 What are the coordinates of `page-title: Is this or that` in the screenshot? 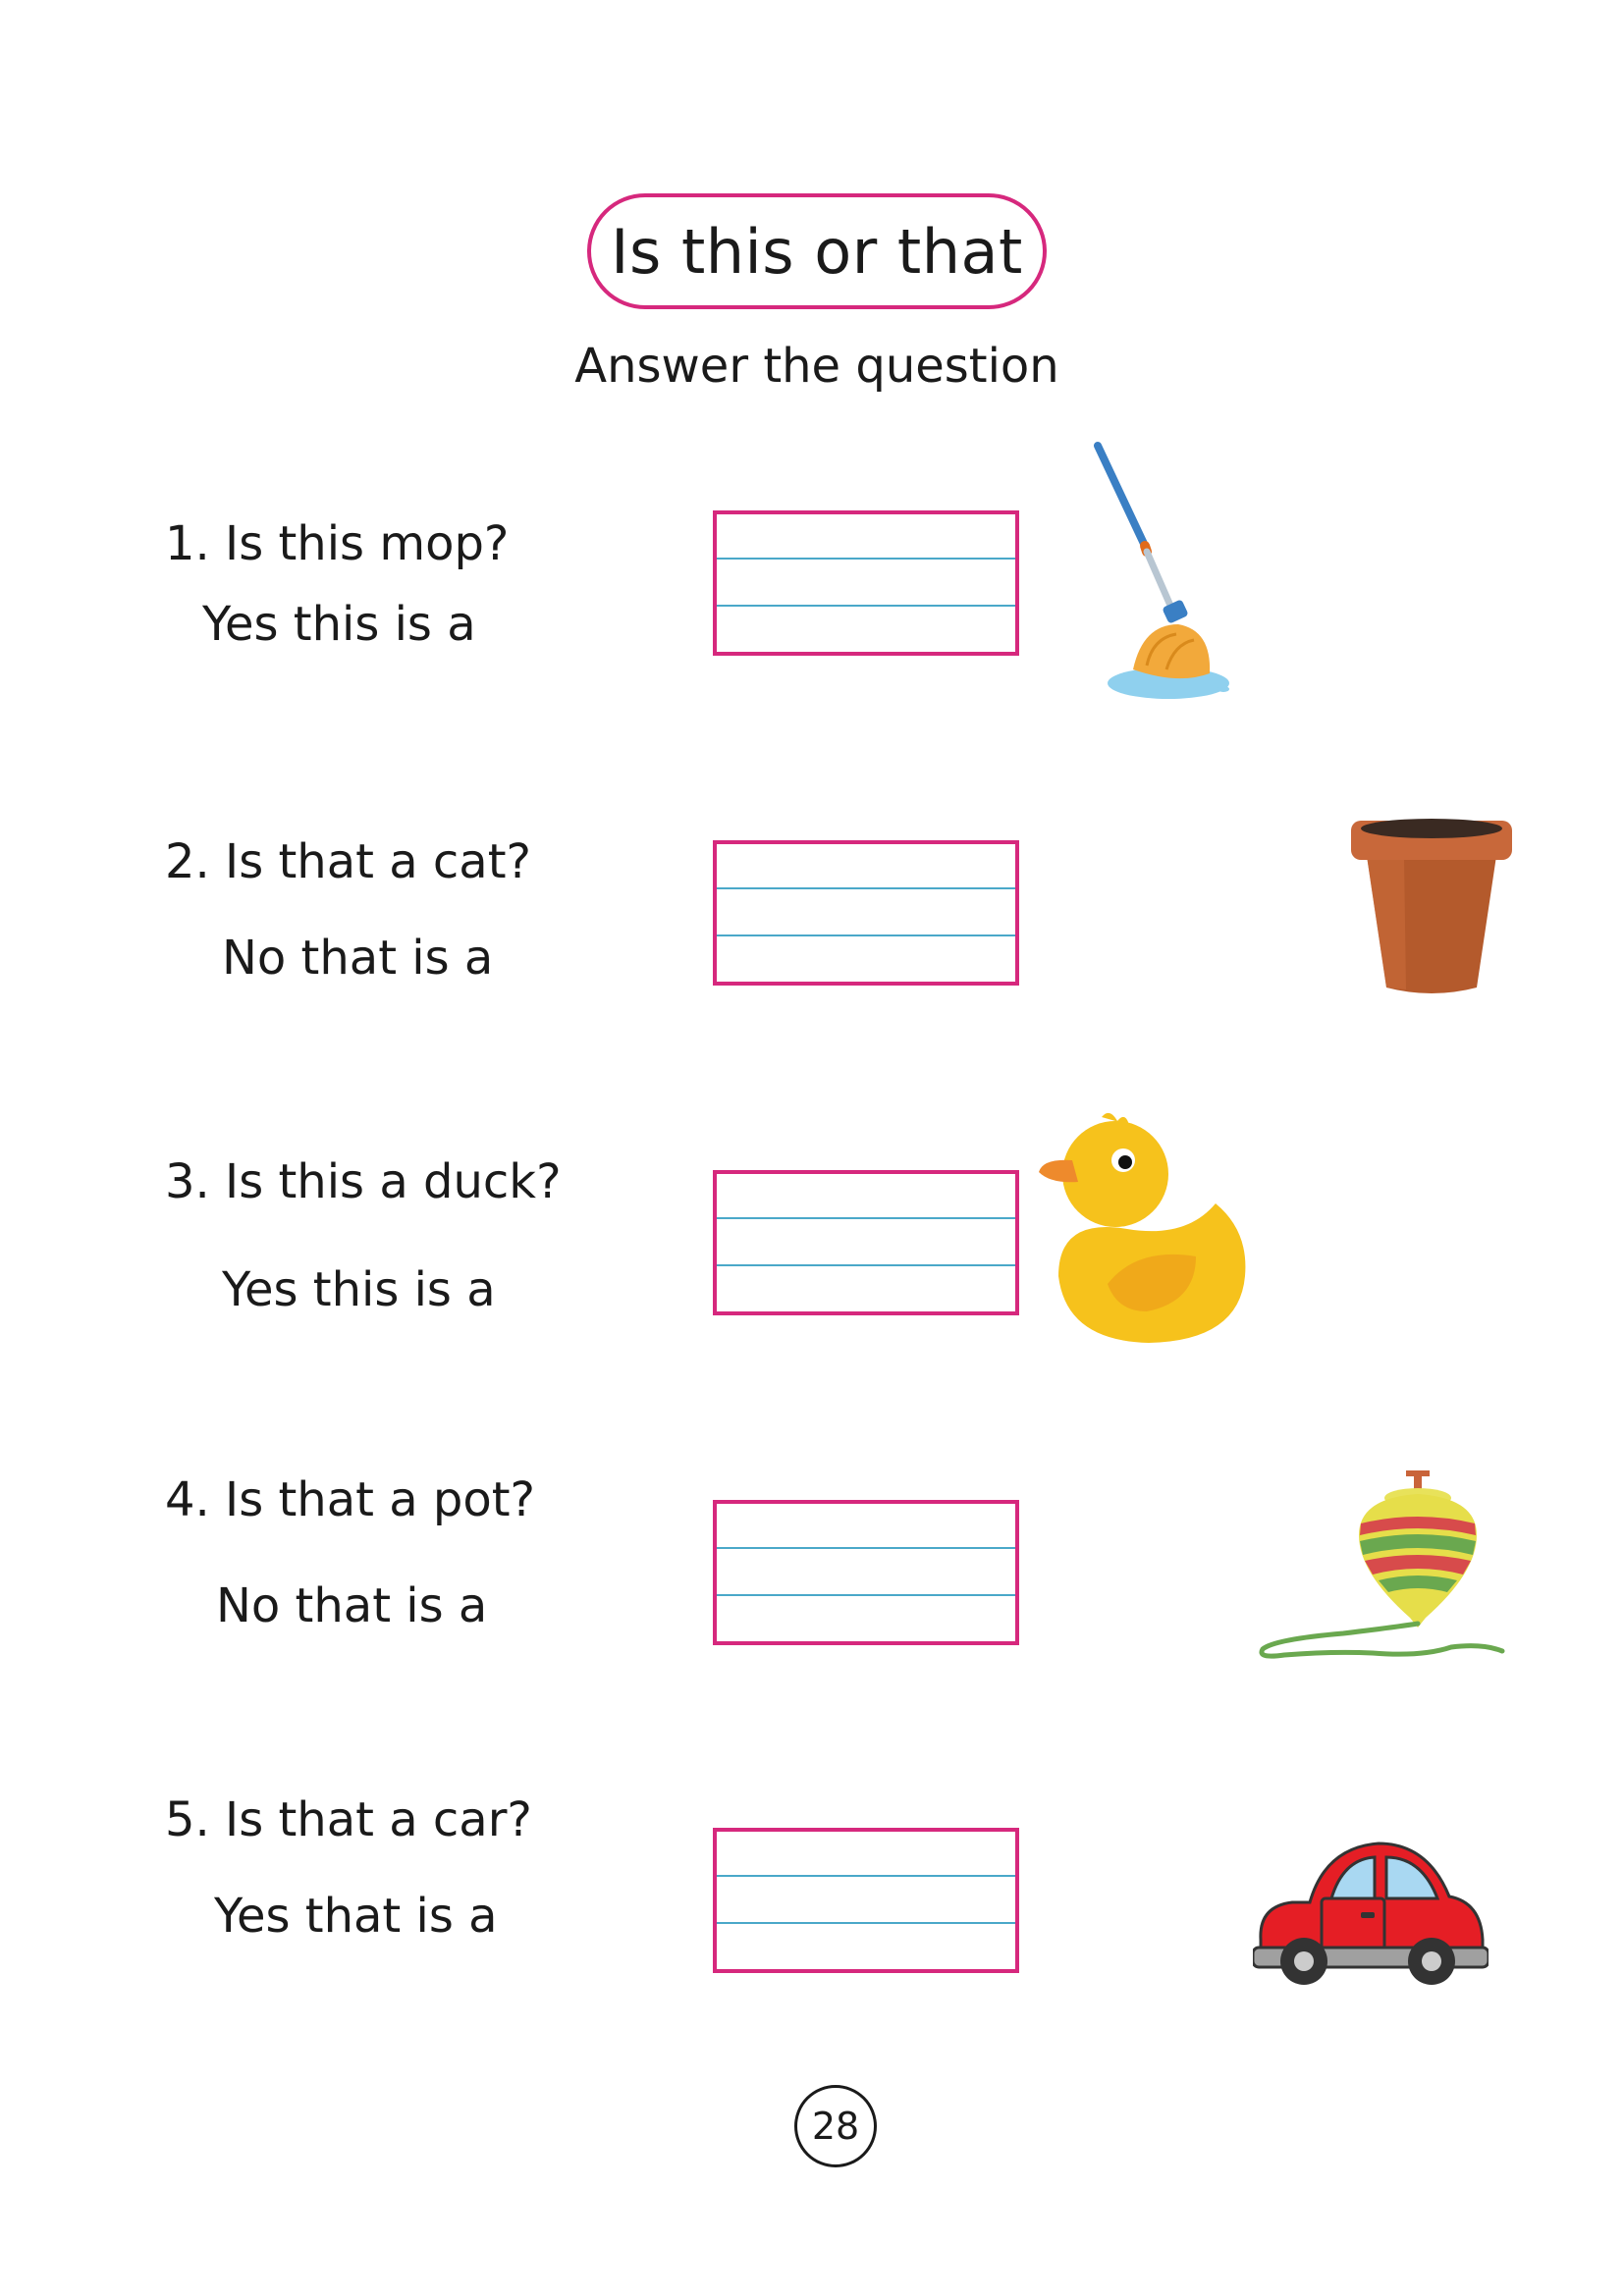 It's located at (817, 251).